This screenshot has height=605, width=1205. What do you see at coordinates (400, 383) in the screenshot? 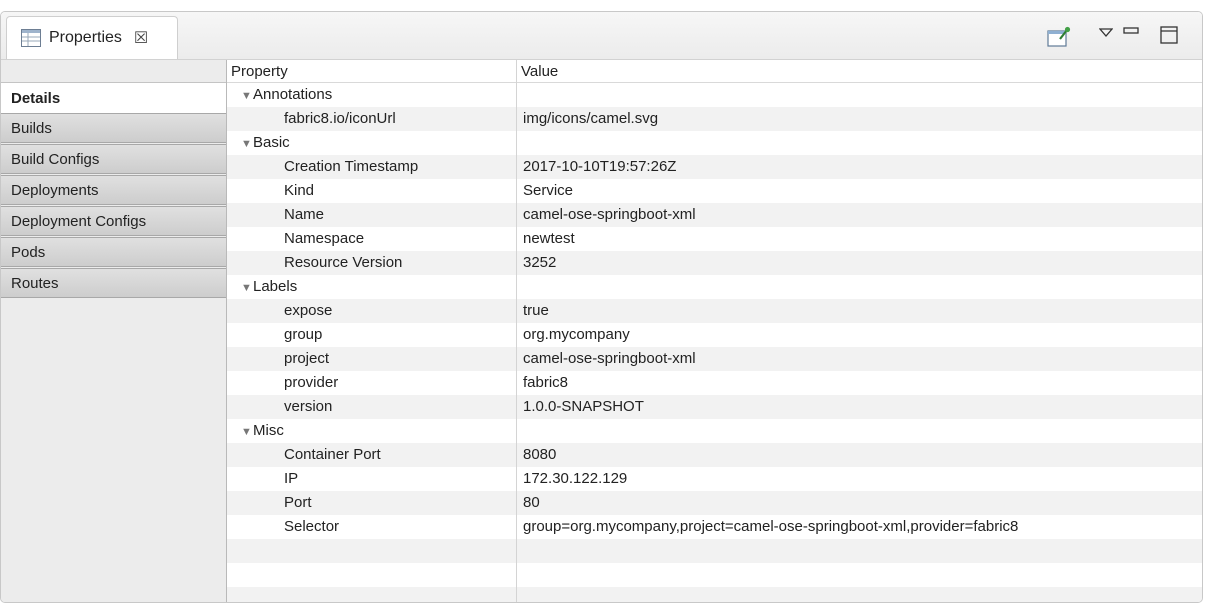
I see `property-name: provider` at bounding box center [400, 383].